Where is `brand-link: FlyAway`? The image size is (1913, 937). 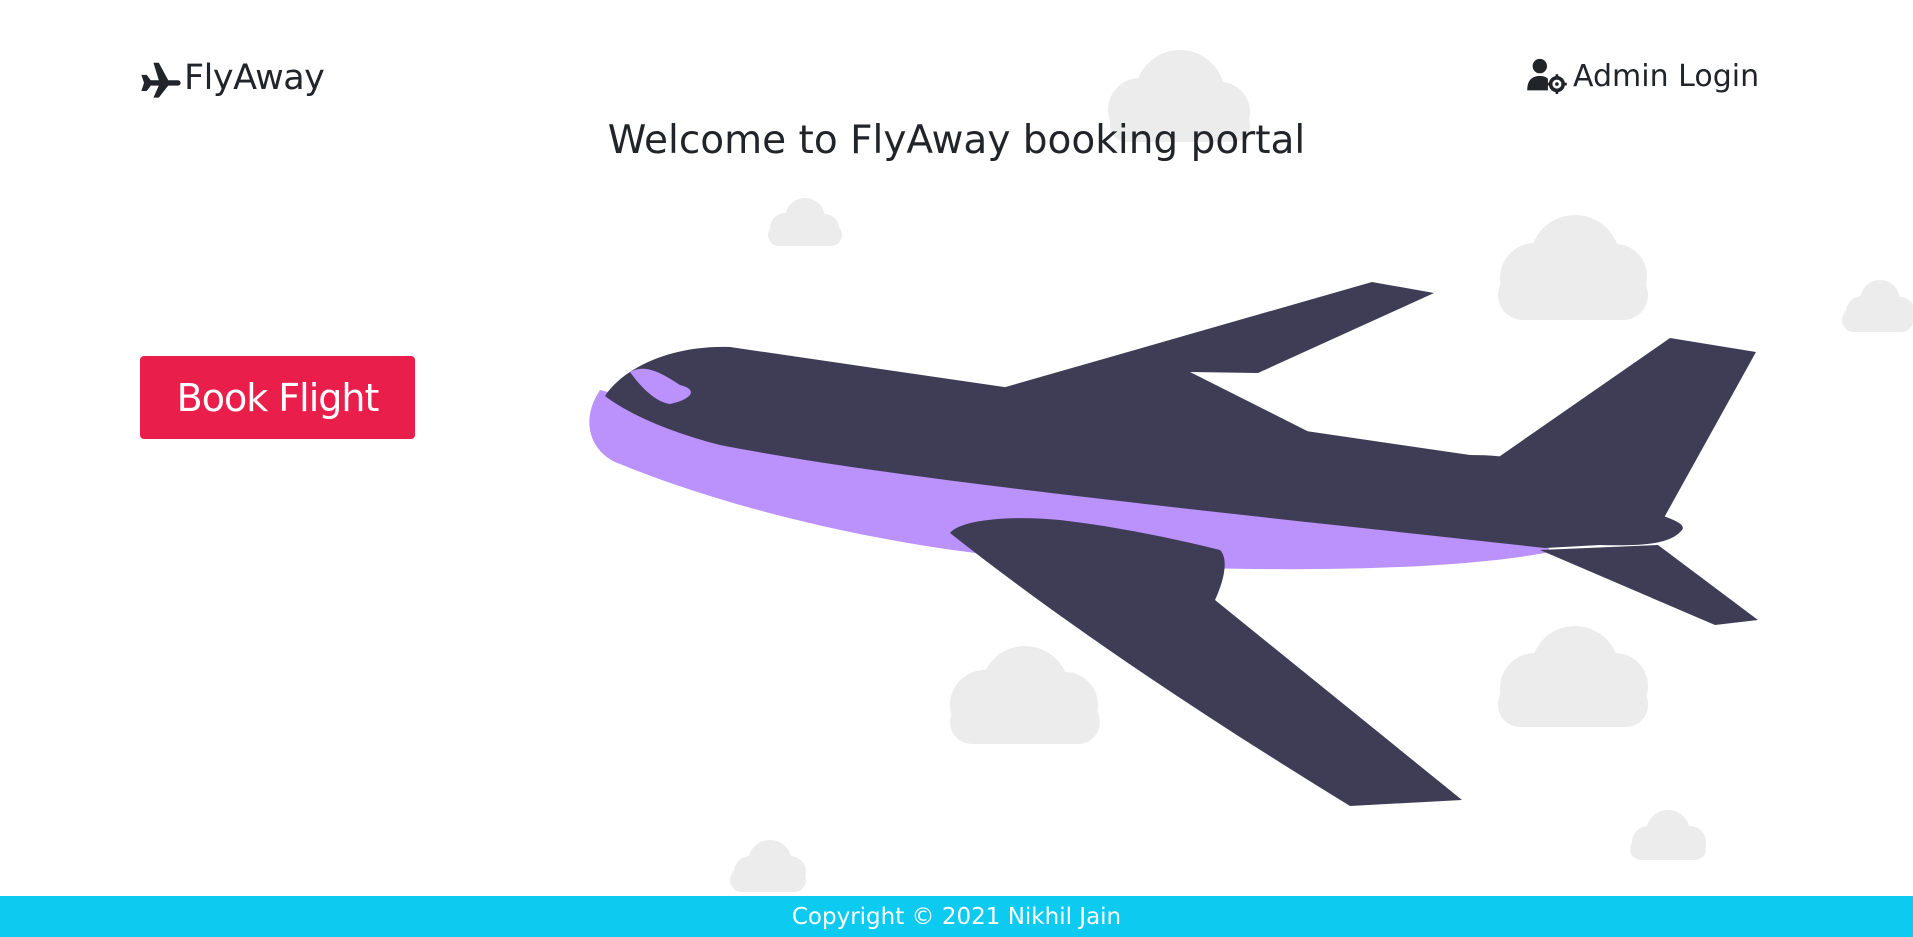
brand-link: FlyAway is located at coordinates (232, 77).